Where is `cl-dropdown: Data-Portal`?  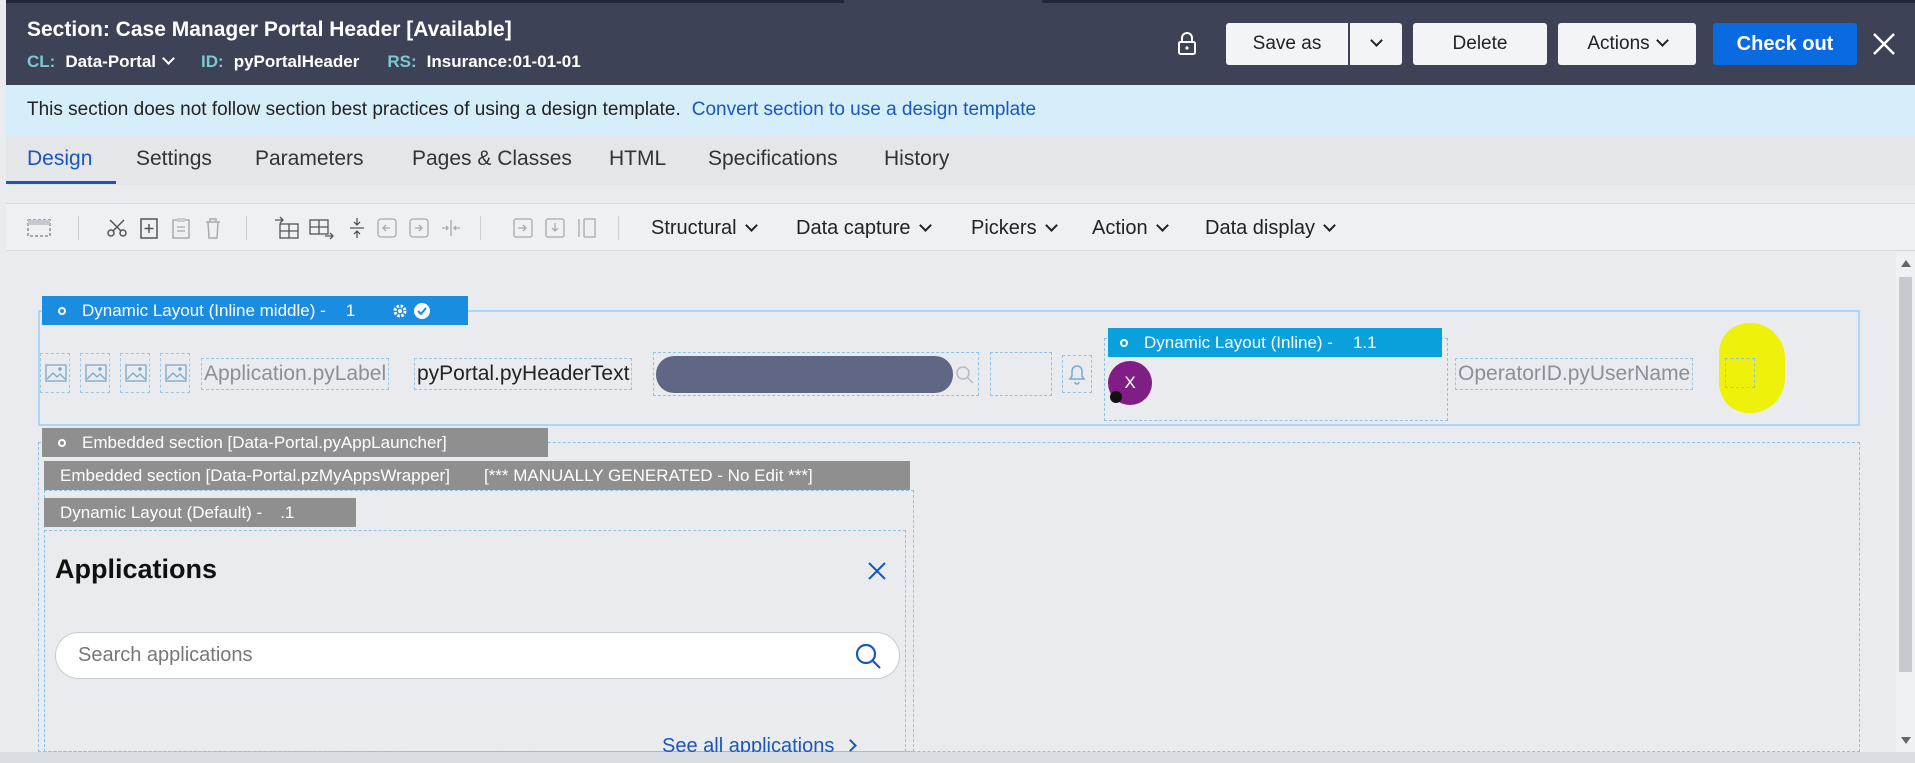 cl-dropdown: Data-Portal is located at coordinates (120, 62).